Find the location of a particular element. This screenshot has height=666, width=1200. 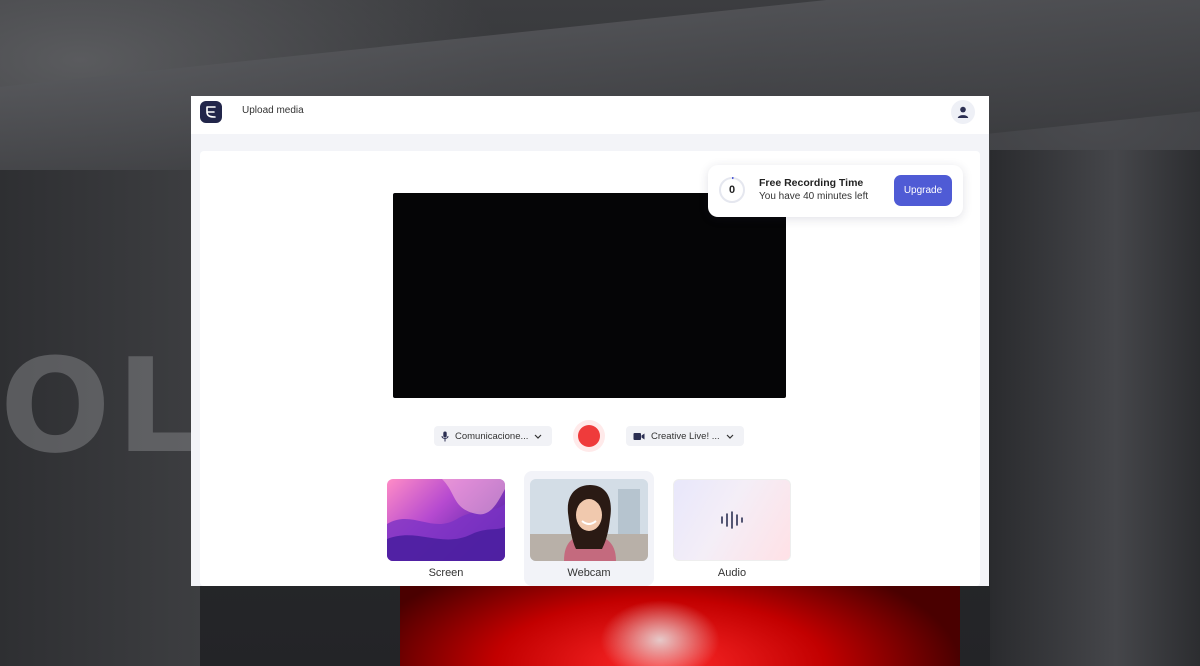

video-camera-icon is located at coordinates (639, 436).